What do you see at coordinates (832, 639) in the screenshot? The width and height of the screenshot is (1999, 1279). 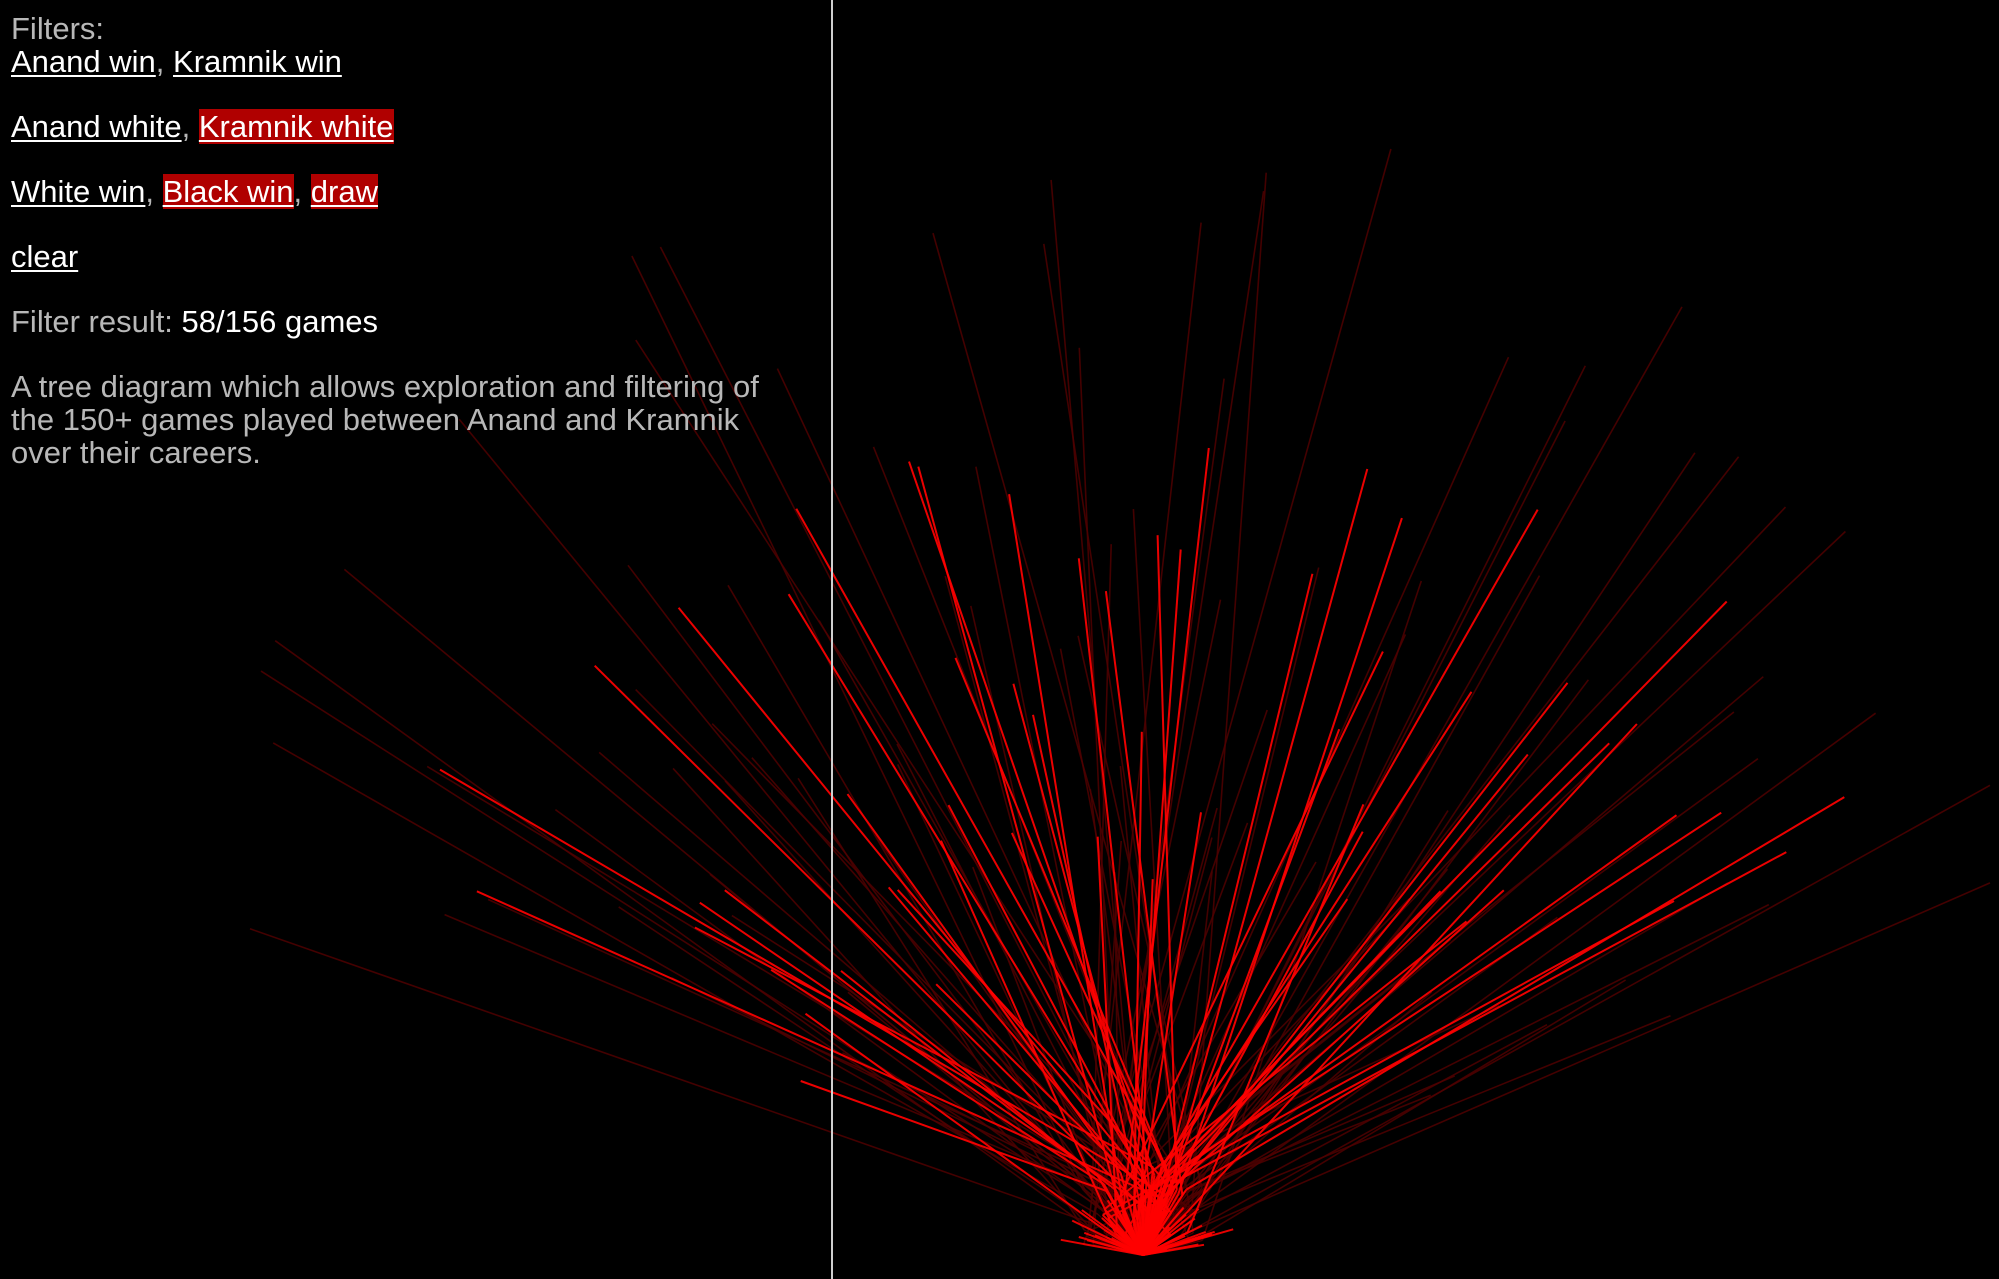 I see `panel-divider` at bounding box center [832, 639].